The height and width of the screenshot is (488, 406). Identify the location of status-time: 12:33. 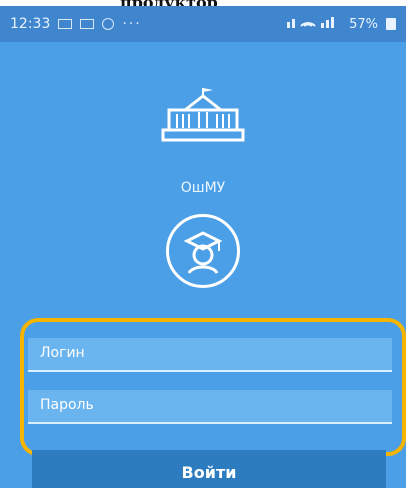
(30, 24).